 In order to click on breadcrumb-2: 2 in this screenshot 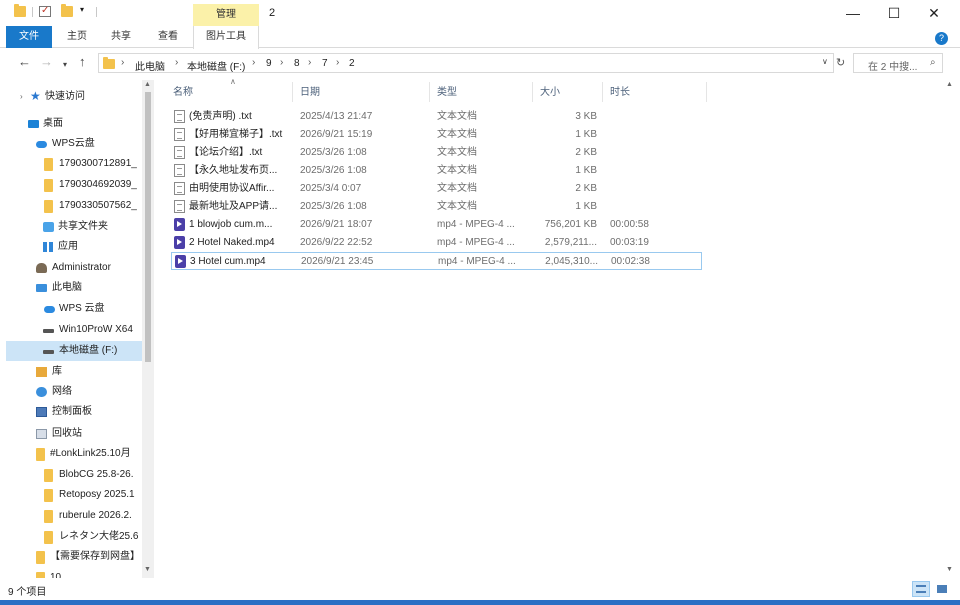, I will do `click(352, 63)`.